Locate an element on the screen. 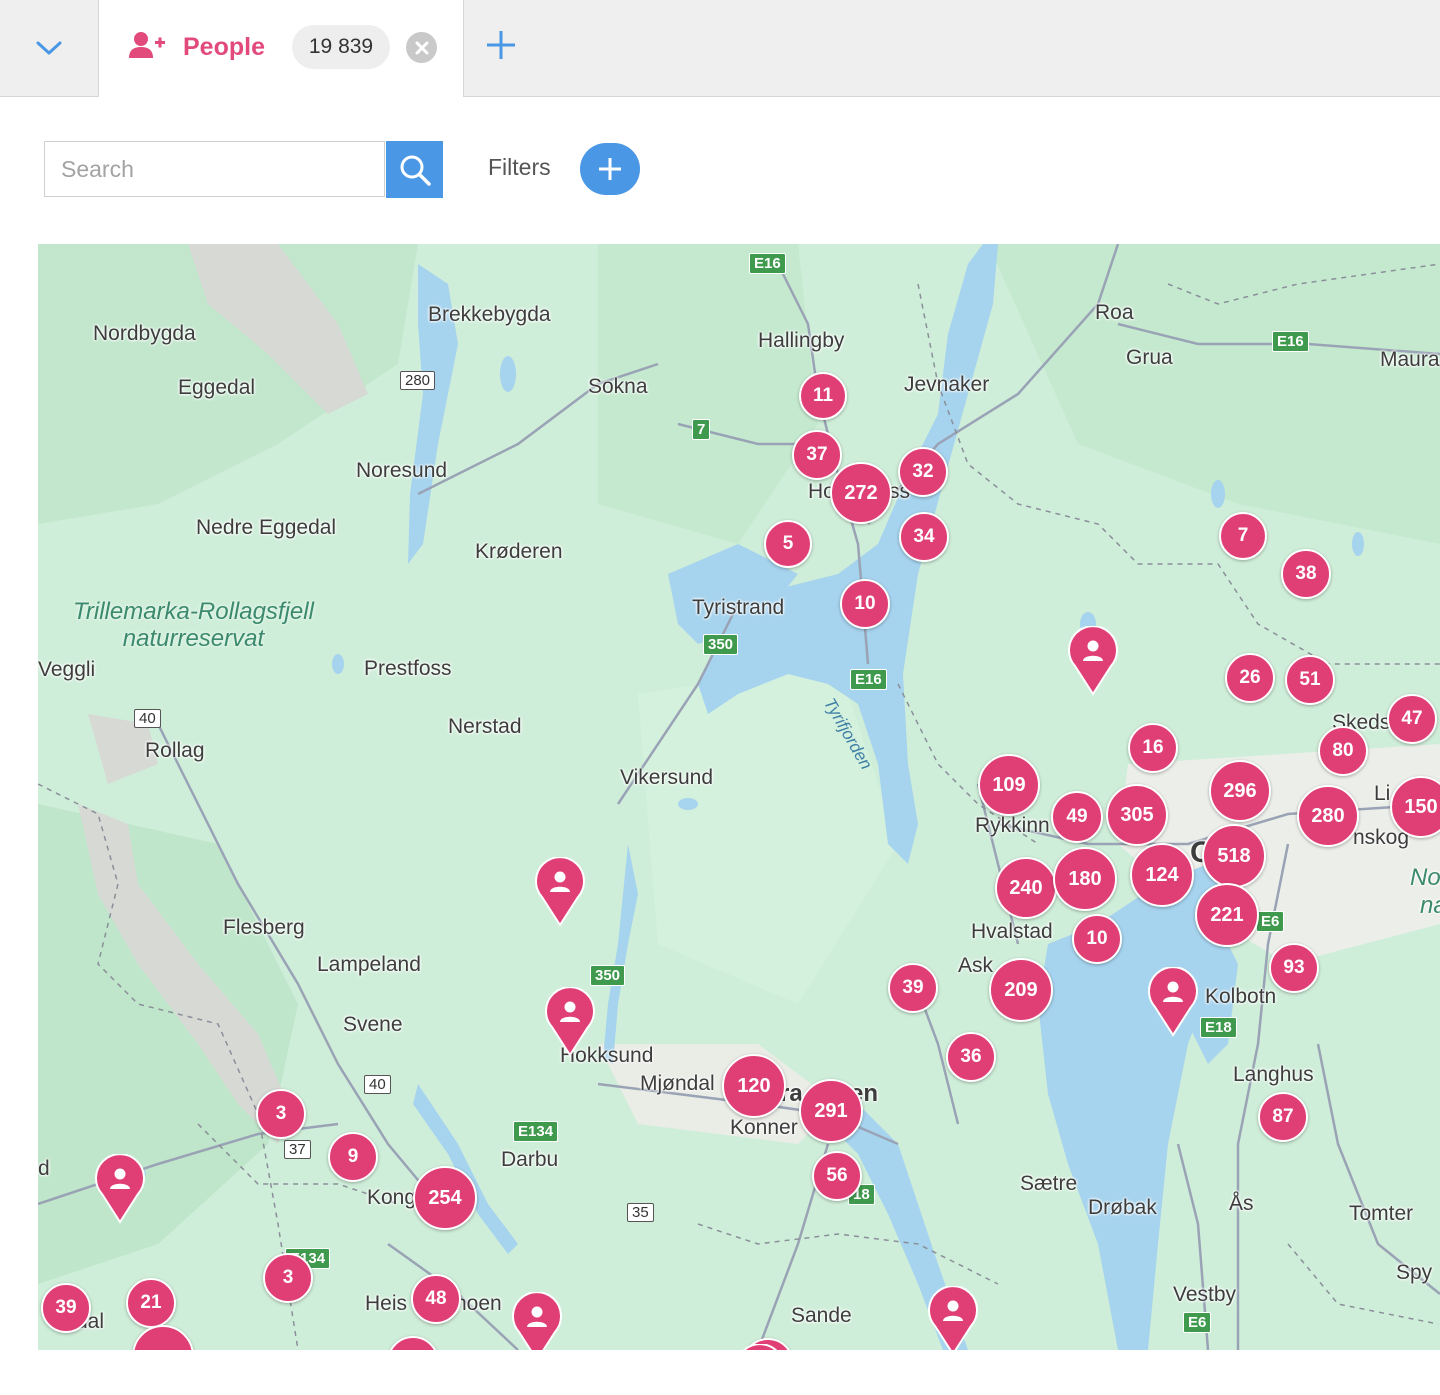  place-label: Tomter is located at coordinates (1381, 1213).